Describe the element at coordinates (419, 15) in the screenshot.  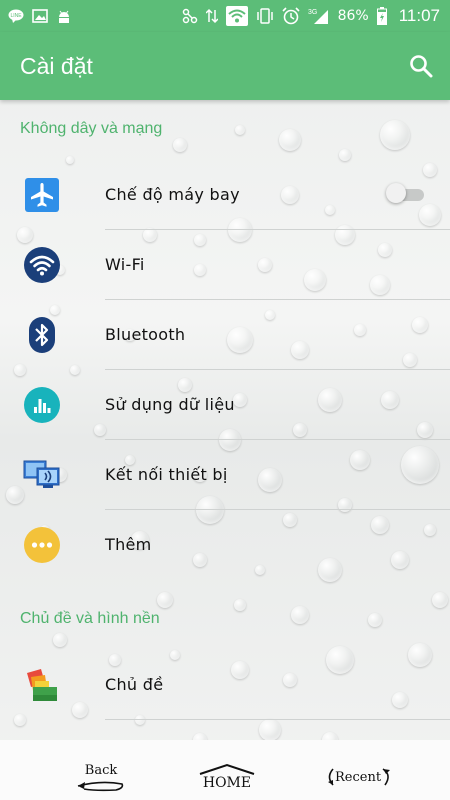
I see `clock: 11:07` at that location.